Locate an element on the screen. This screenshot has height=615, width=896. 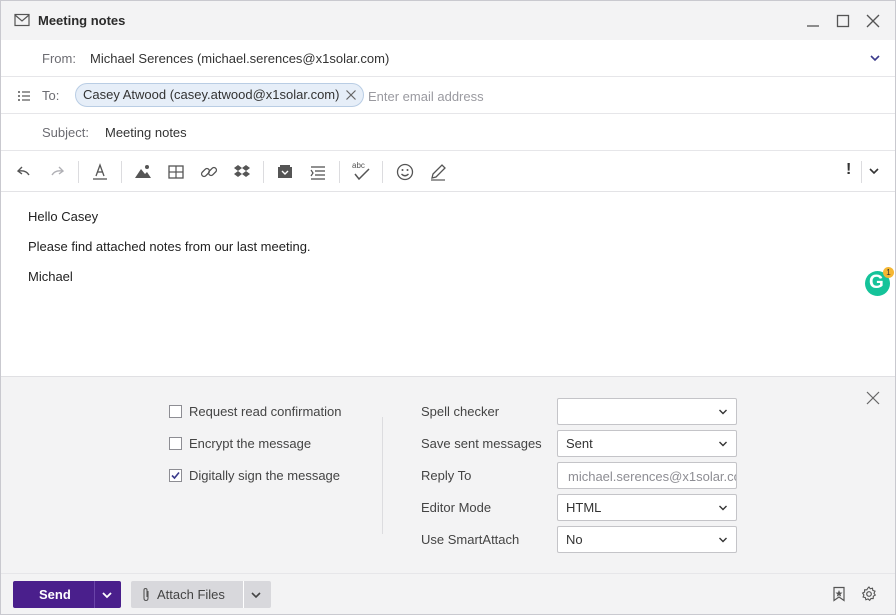
subject-input: Meeting notes is located at coordinates (146, 132).